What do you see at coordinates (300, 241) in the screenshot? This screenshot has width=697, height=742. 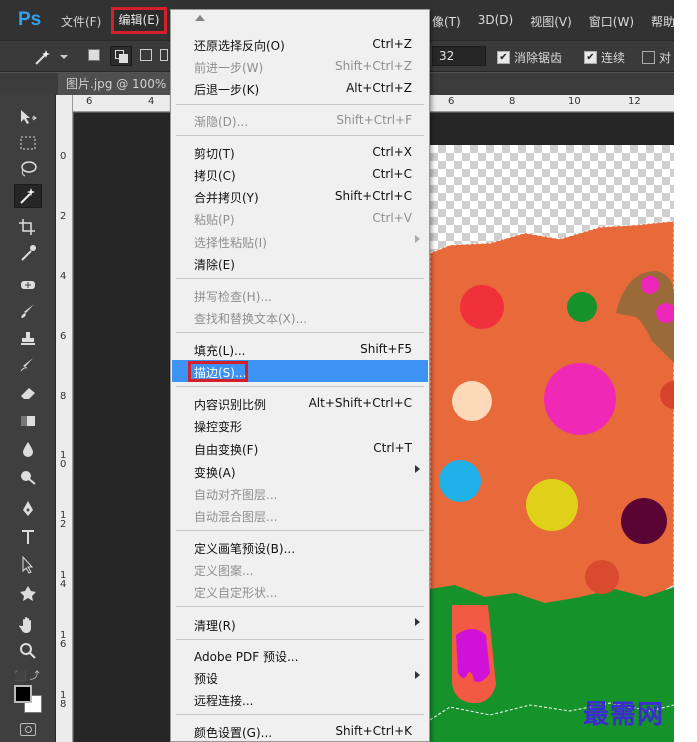 I see `menu-item-paste-special: 选择性粘贴(I)` at bounding box center [300, 241].